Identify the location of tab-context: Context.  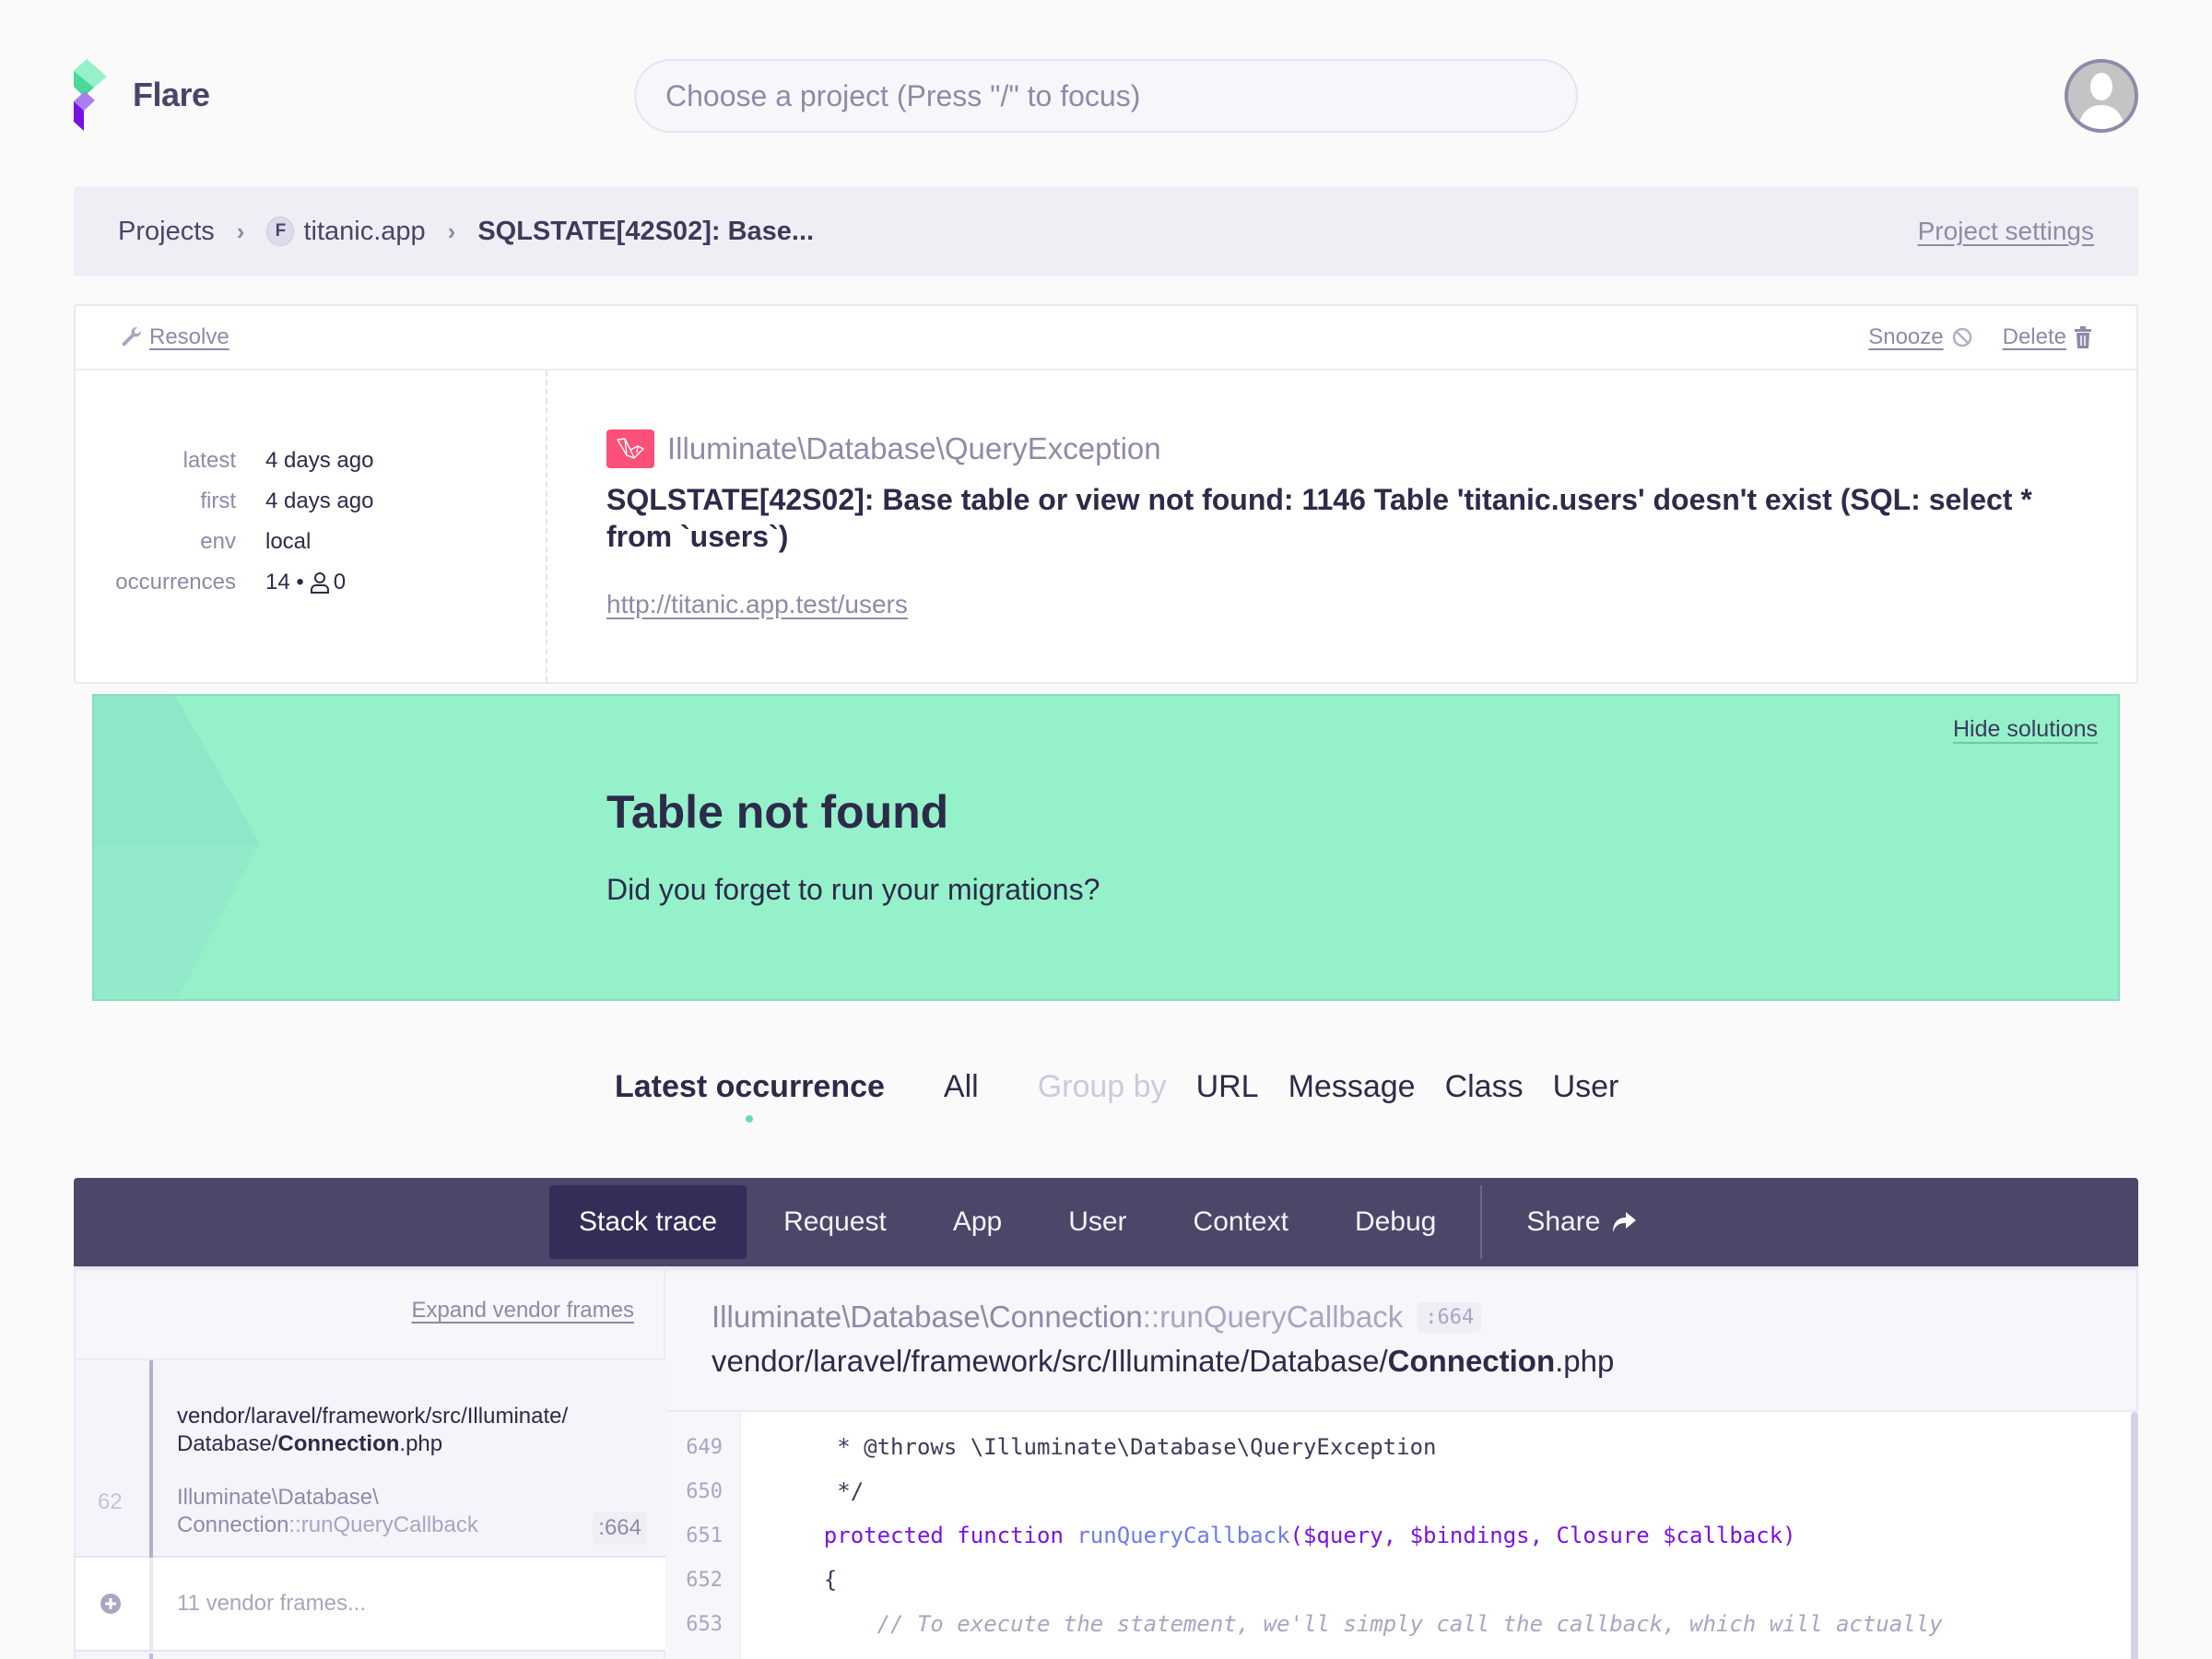
(1241, 1222).